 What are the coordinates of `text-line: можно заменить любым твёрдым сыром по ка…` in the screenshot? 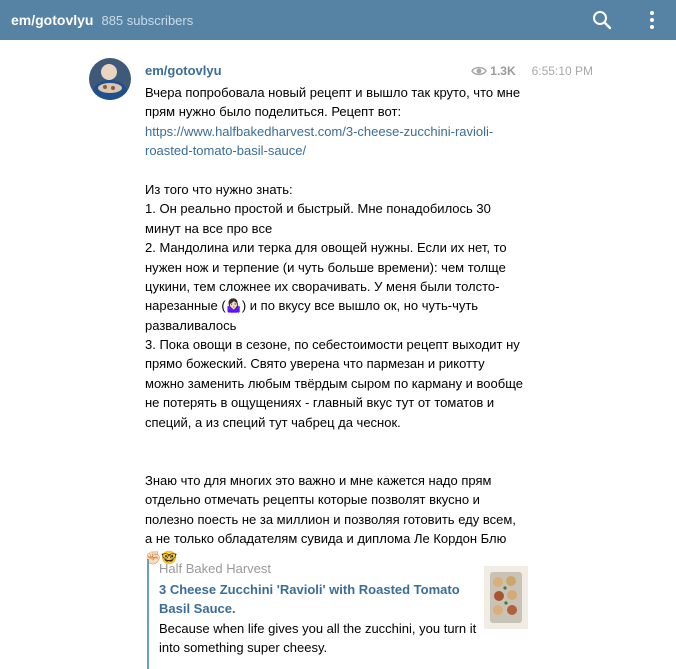 It's located at (334, 383).